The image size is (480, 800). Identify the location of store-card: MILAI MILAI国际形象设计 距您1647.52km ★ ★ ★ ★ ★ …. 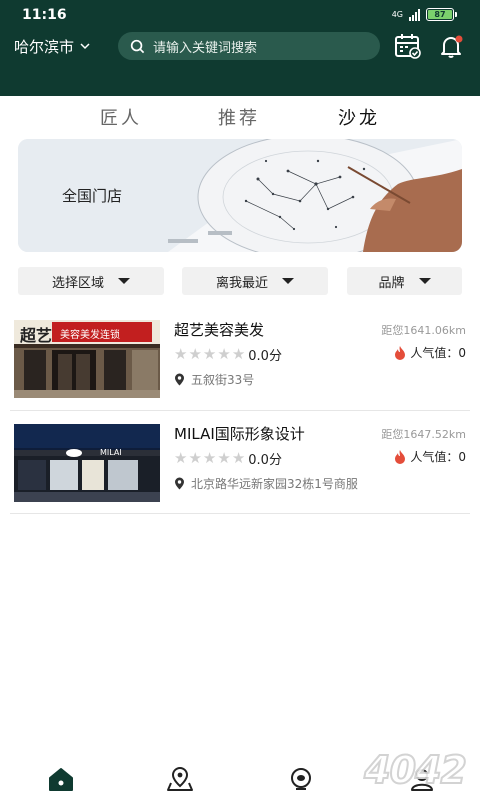
(240, 465).